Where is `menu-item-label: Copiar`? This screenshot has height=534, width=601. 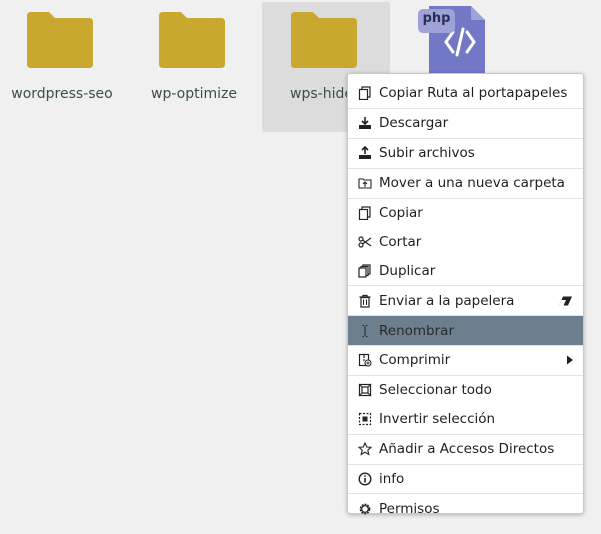
menu-item-label: Copiar is located at coordinates (401, 213).